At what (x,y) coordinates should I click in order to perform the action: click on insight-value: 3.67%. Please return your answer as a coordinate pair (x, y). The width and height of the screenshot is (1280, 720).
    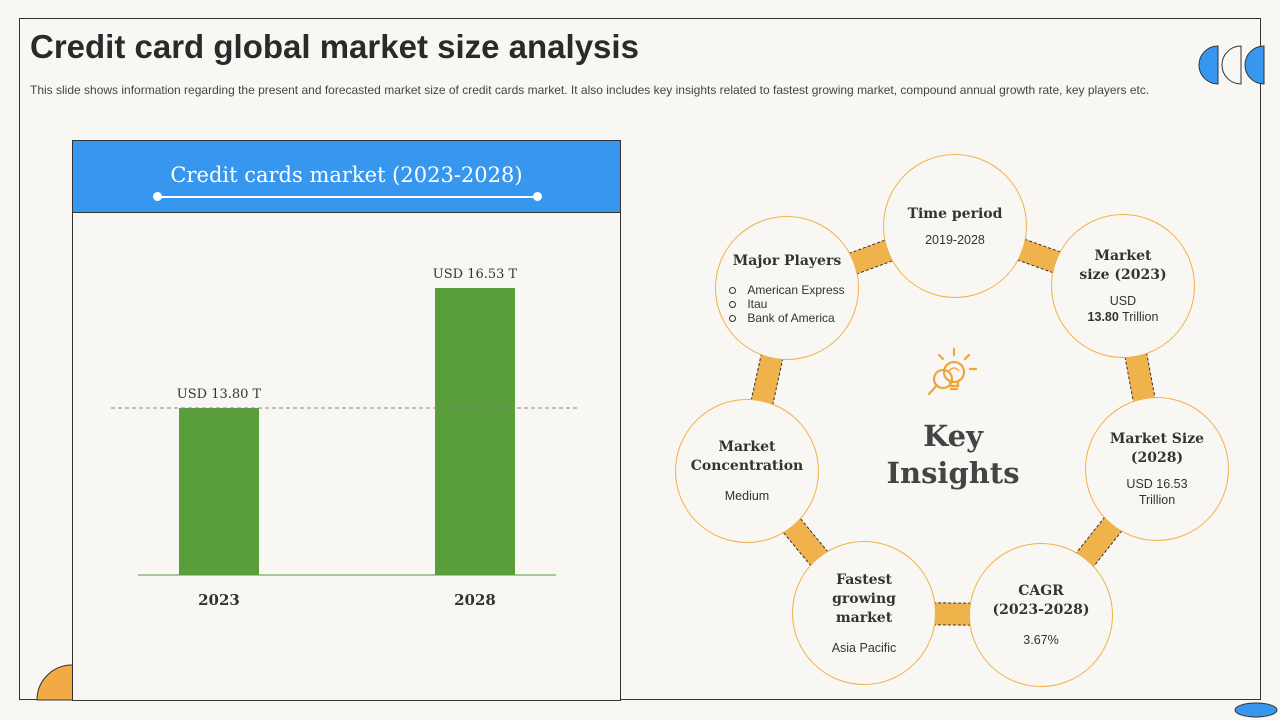
    Looking at the image, I should click on (1041, 640).